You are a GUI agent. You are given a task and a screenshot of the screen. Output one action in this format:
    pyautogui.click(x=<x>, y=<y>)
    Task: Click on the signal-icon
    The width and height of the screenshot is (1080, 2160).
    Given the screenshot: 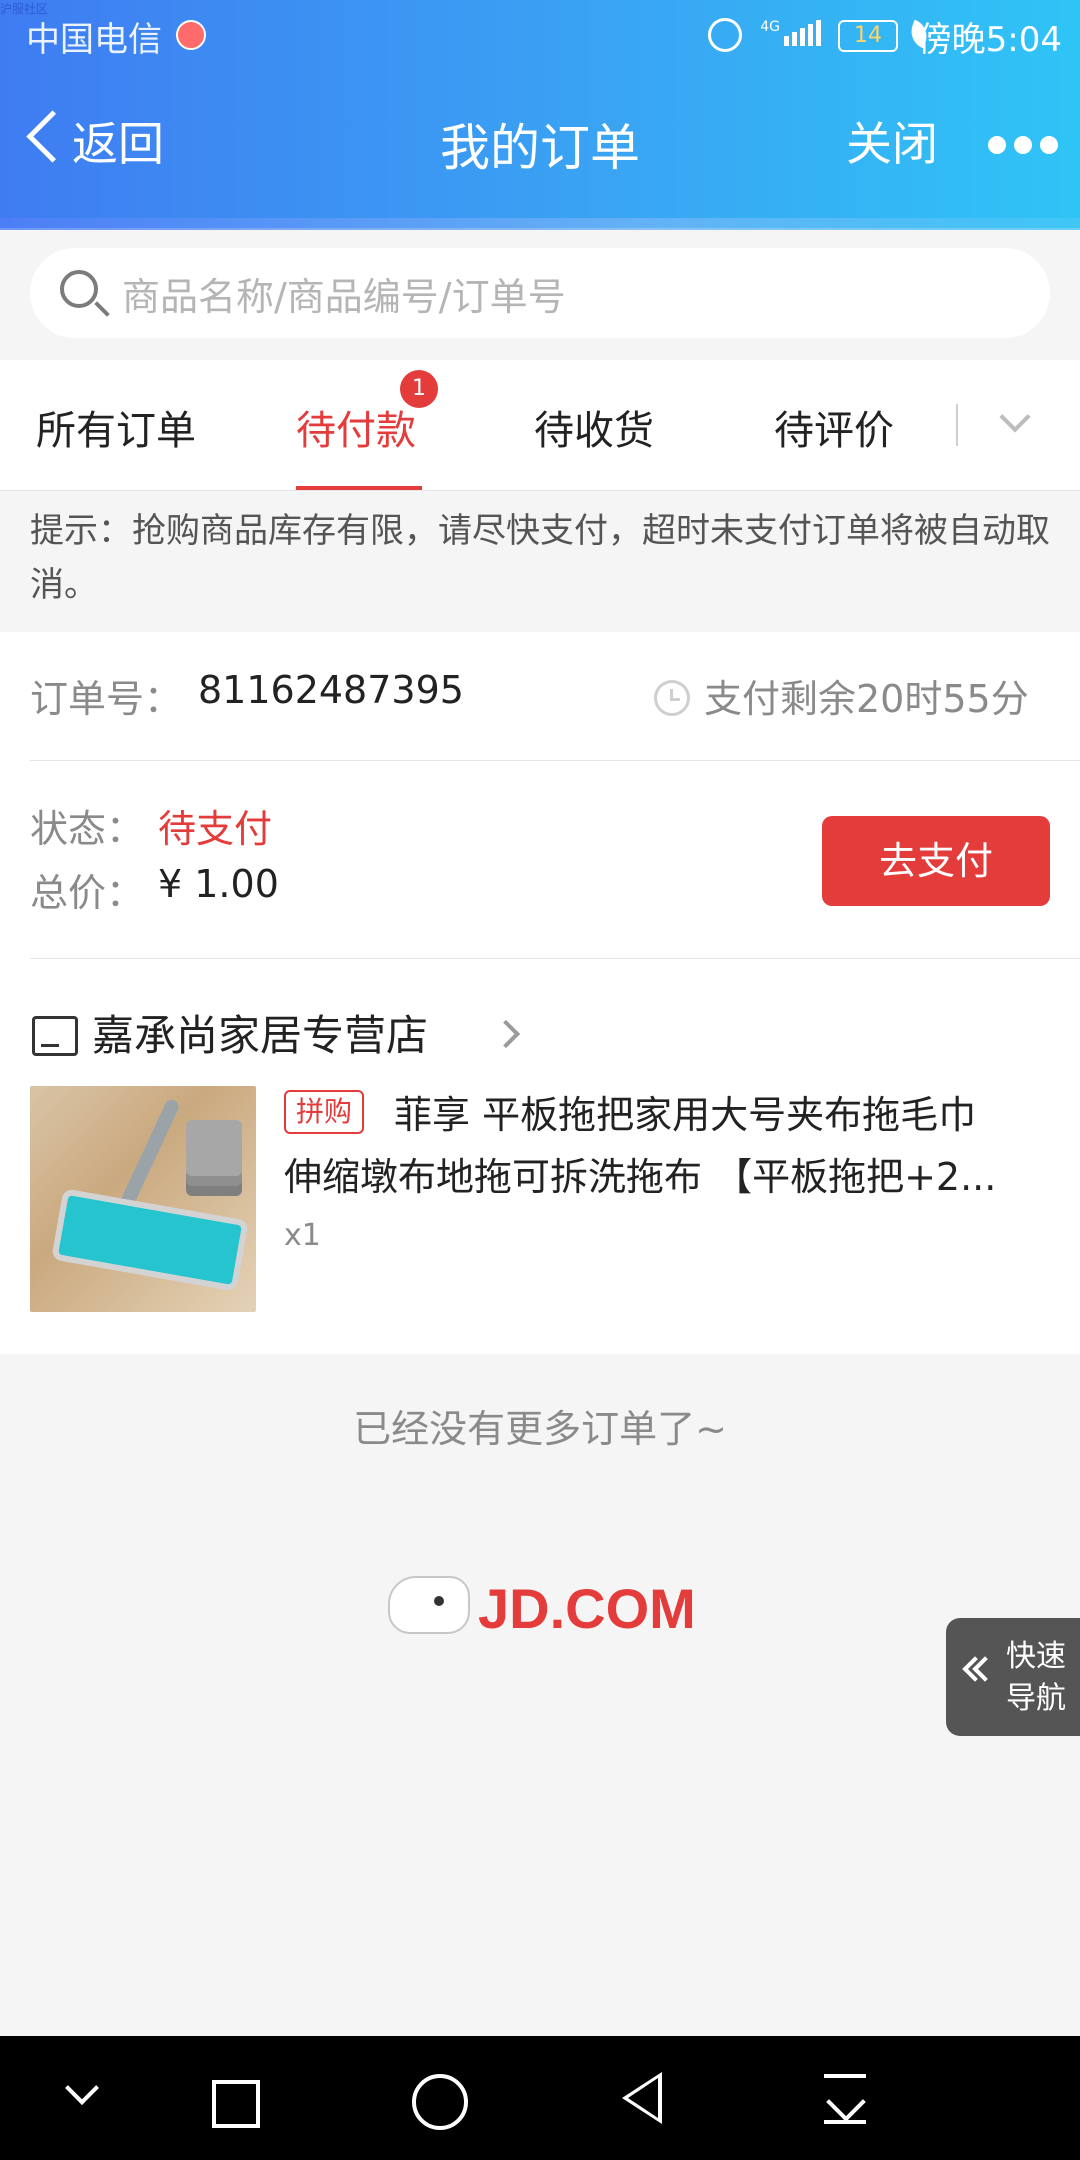 What is the action you would take?
    pyautogui.click(x=802, y=33)
    